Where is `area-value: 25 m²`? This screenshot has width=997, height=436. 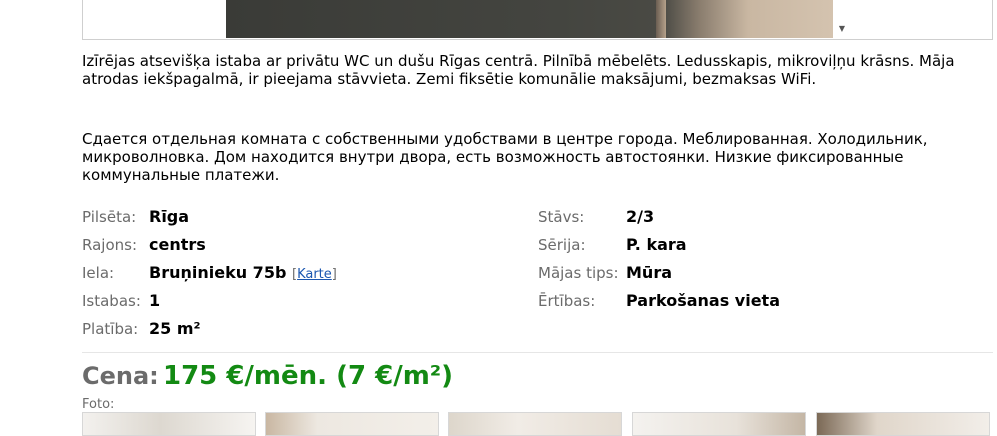
area-value: 25 m² is located at coordinates (175, 328).